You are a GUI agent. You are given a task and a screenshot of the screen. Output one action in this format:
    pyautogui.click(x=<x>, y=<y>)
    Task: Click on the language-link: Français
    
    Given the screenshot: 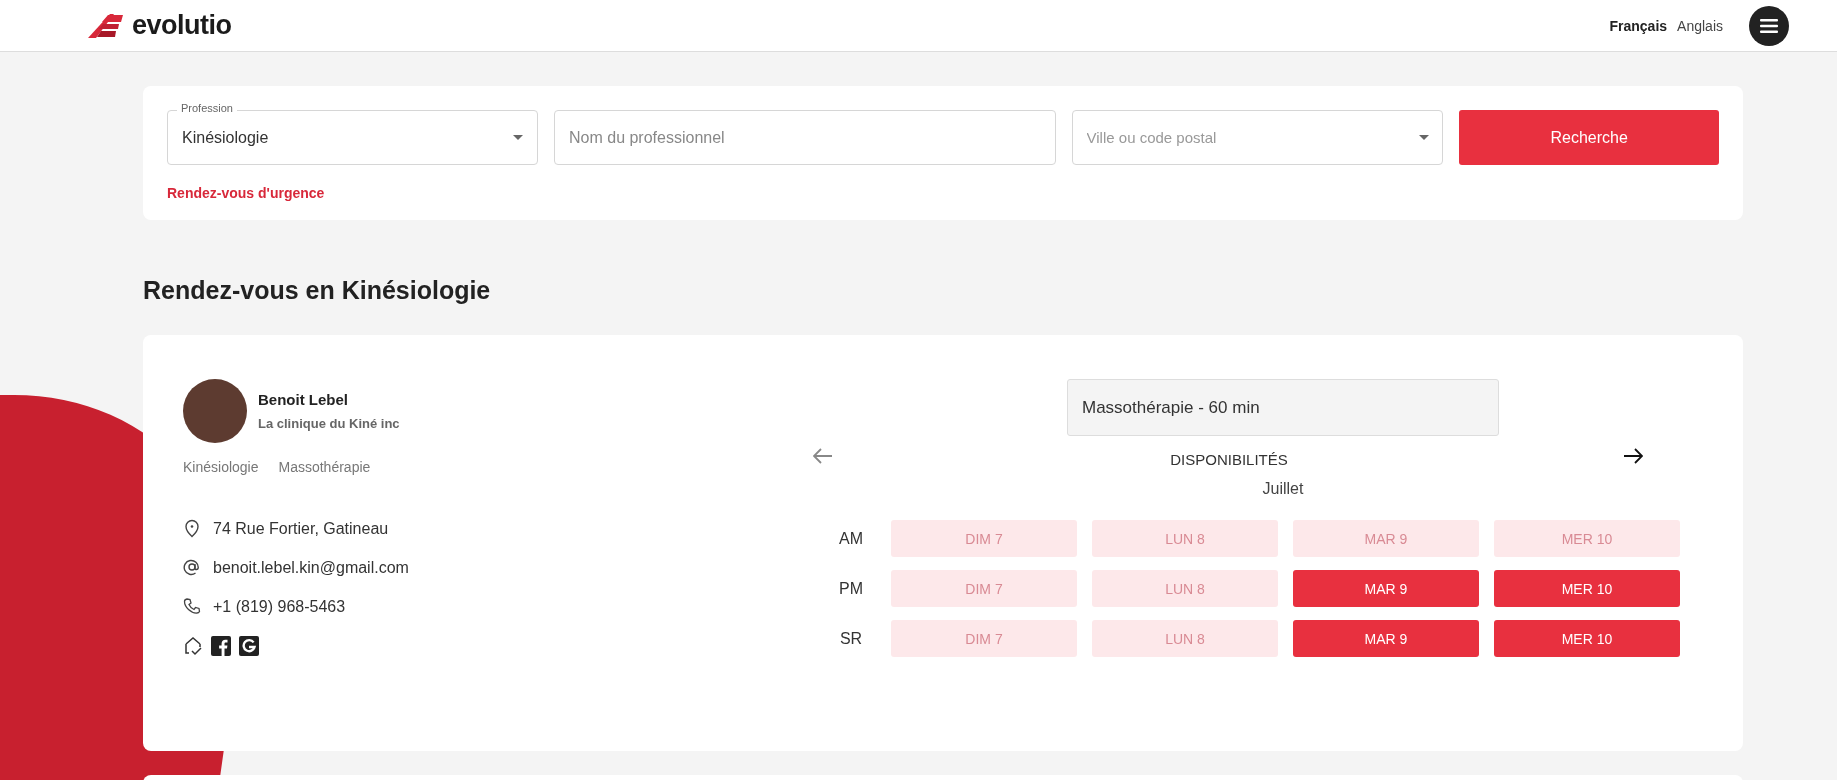 What is the action you would take?
    pyautogui.click(x=1638, y=25)
    